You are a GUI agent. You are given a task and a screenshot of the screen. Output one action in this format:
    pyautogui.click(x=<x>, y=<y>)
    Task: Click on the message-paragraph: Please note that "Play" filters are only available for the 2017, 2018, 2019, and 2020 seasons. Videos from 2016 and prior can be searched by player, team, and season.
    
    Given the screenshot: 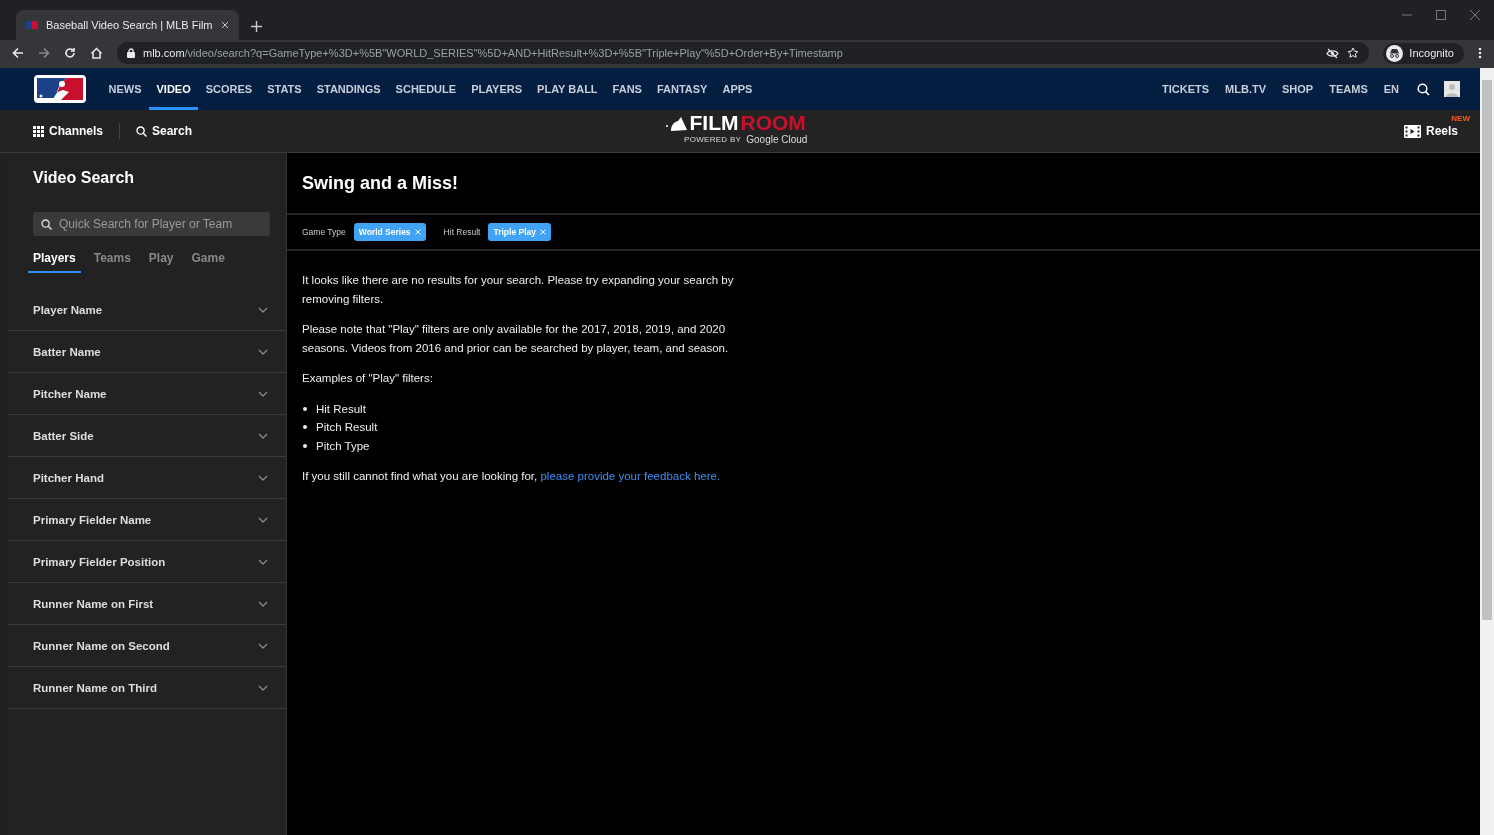 What is the action you would take?
    pyautogui.click(x=516, y=339)
    